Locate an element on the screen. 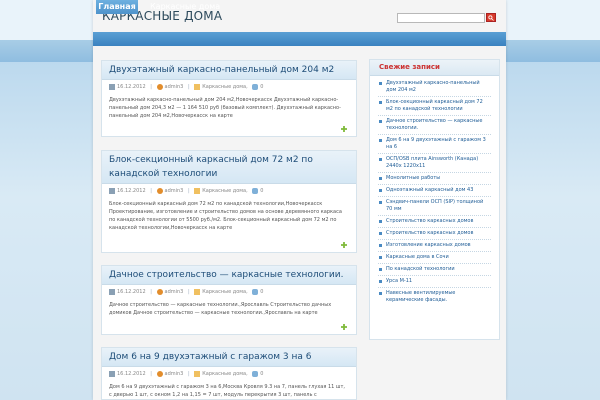 The height and width of the screenshot is (400, 600). recent-post-link: Каркасные дома в Сочи is located at coordinates (438, 257).